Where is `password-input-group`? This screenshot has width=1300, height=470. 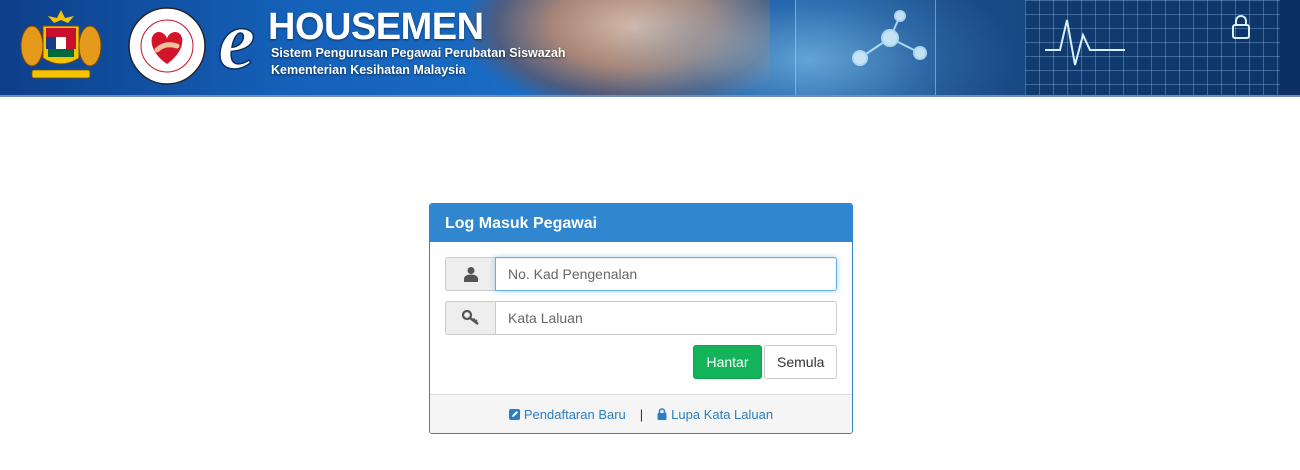
password-input-group is located at coordinates (641, 318).